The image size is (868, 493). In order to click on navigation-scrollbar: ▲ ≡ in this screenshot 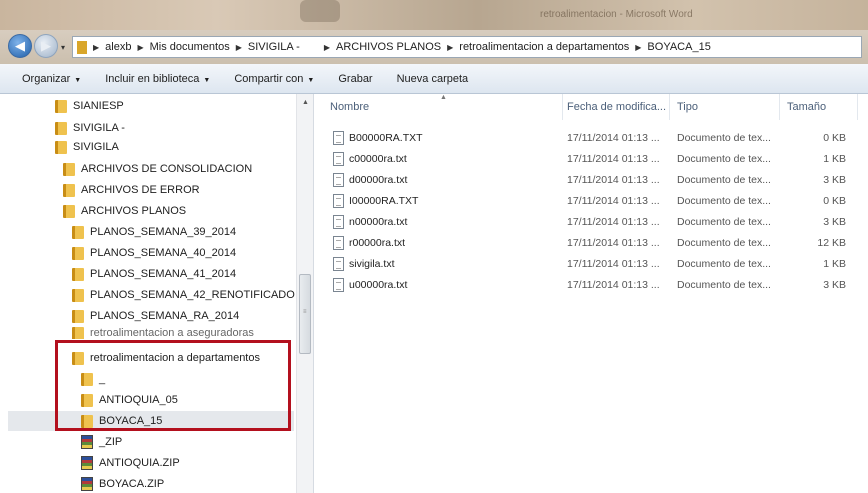, I will do `click(304, 293)`.